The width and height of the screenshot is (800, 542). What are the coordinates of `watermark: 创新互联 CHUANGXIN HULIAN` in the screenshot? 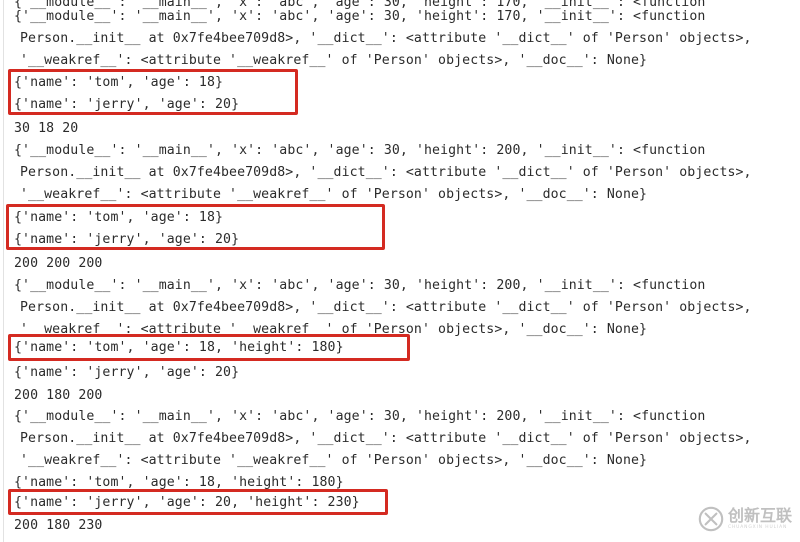 It's located at (746, 519).